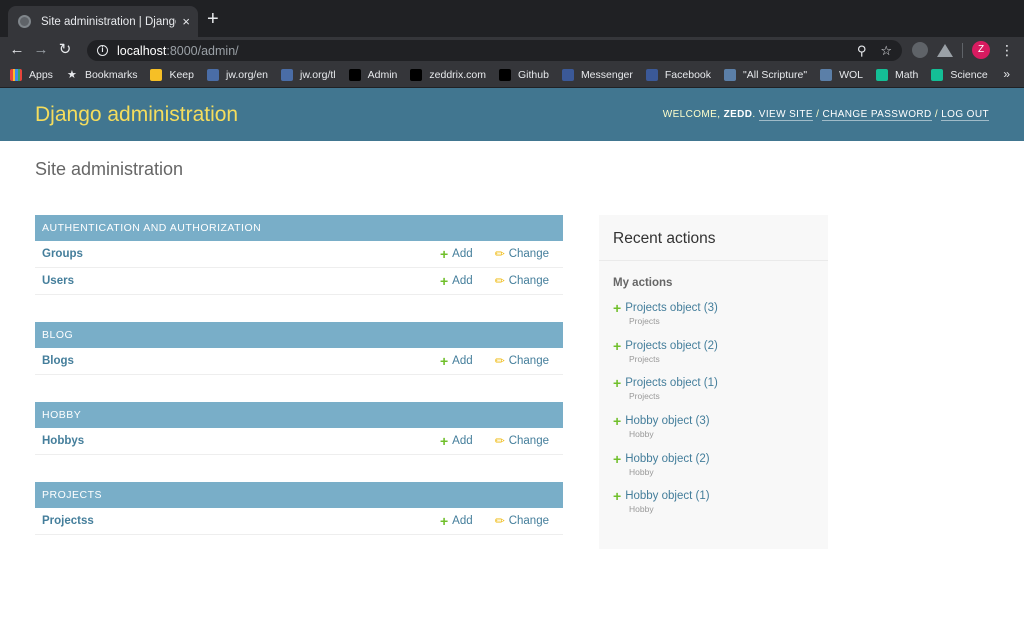 The width and height of the screenshot is (1024, 640). I want to click on bookmark-item: Github, so click(524, 75).